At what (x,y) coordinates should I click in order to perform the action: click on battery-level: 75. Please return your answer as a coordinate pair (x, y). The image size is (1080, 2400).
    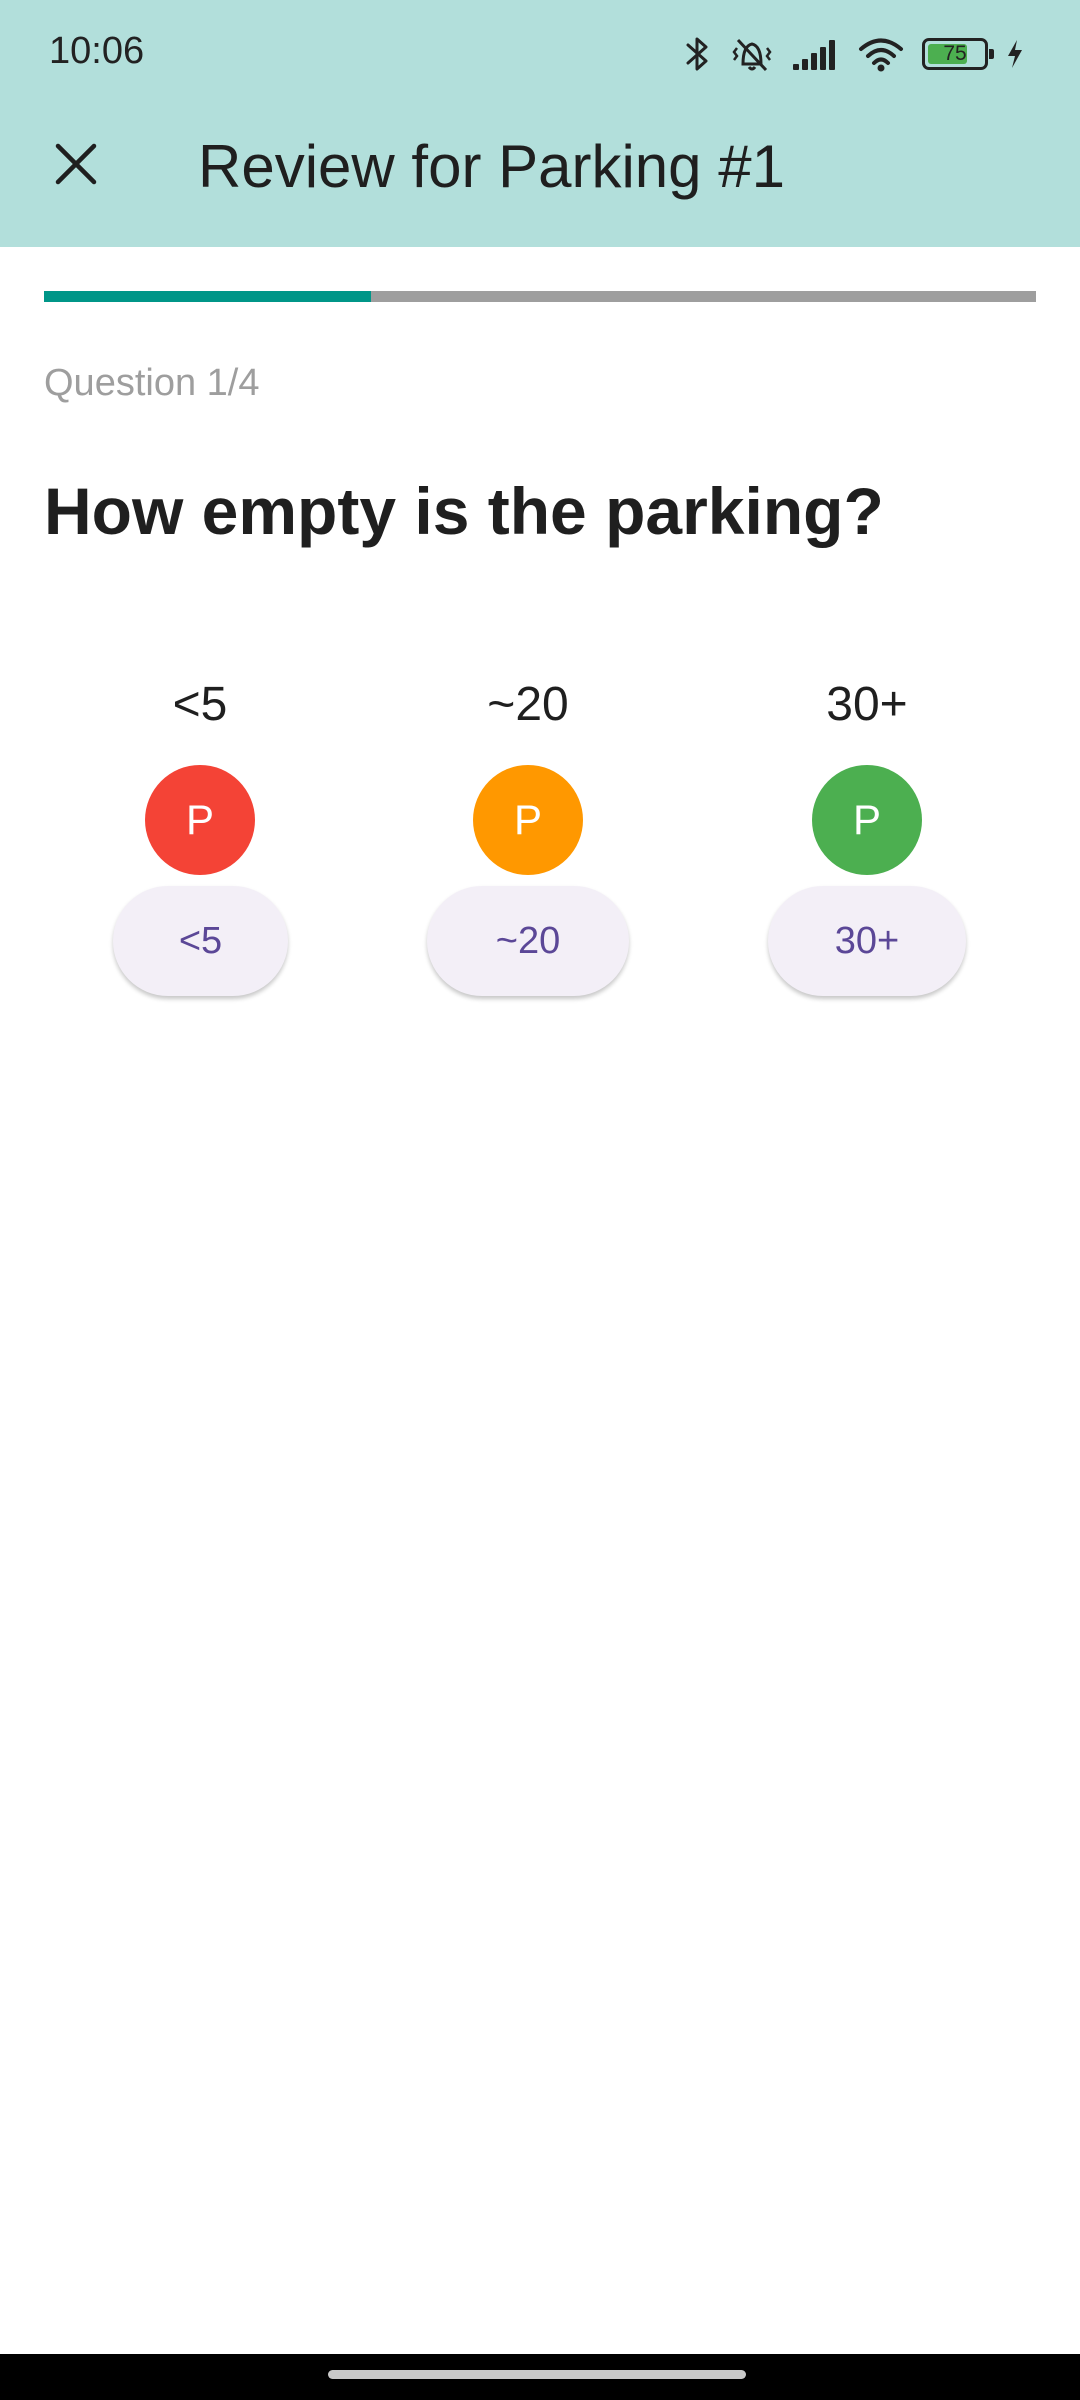
    Looking at the image, I should click on (955, 53).